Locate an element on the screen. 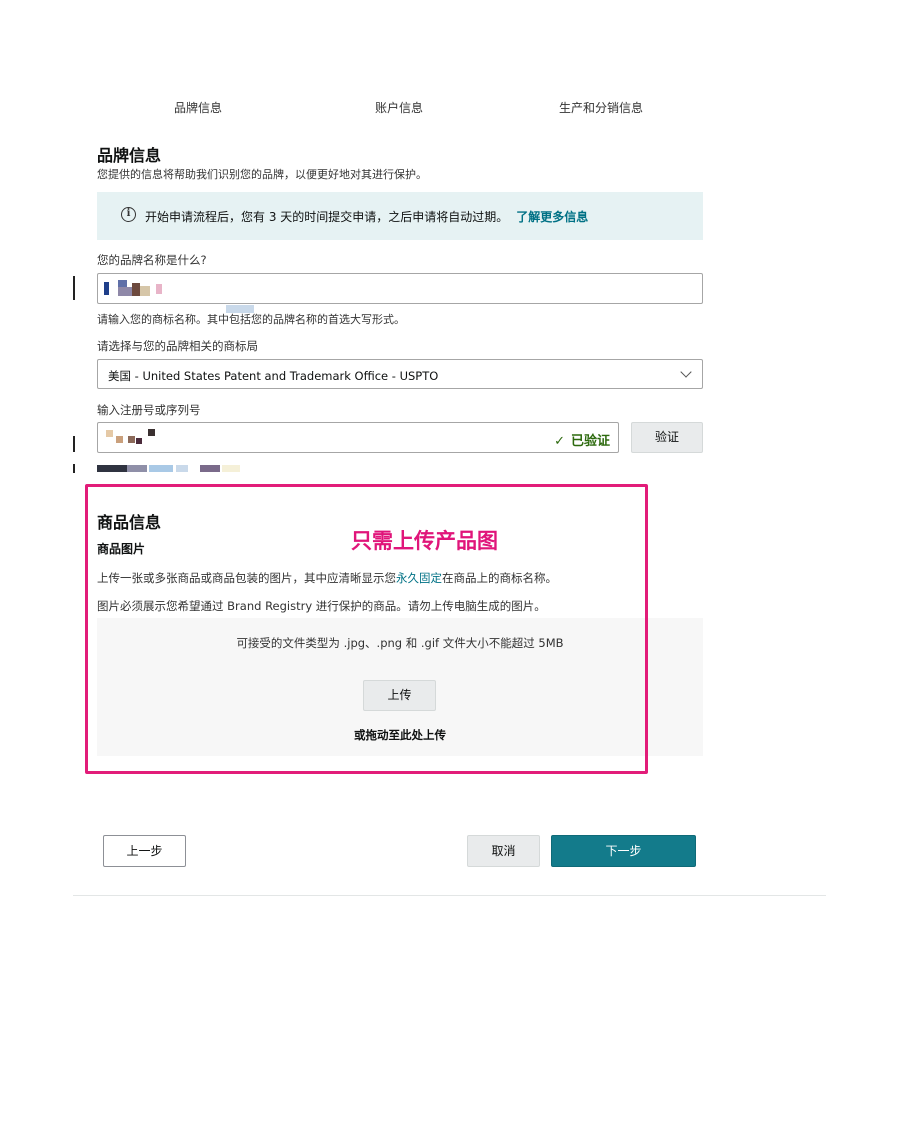 The height and width of the screenshot is (1135, 900). registration-number-input: ✓ 已验证 is located at coordinates (358, 437).